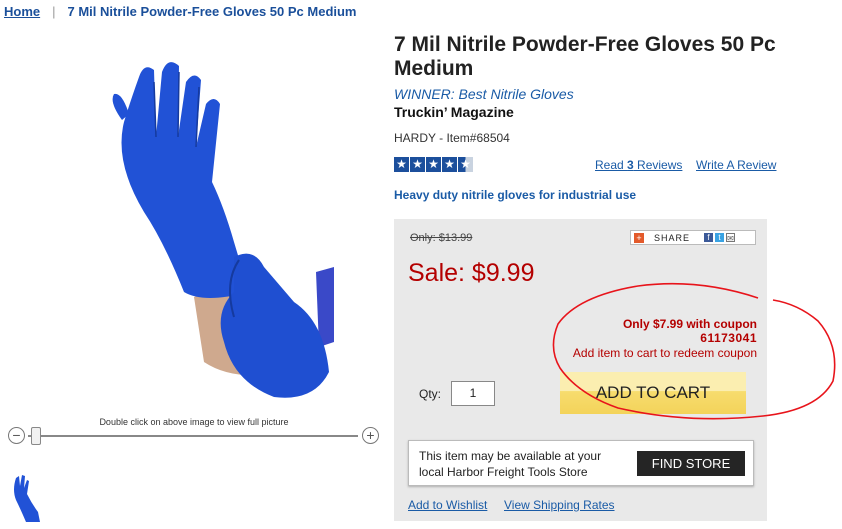  I want to click on coupon-code: 61173041, so click(728, 338).